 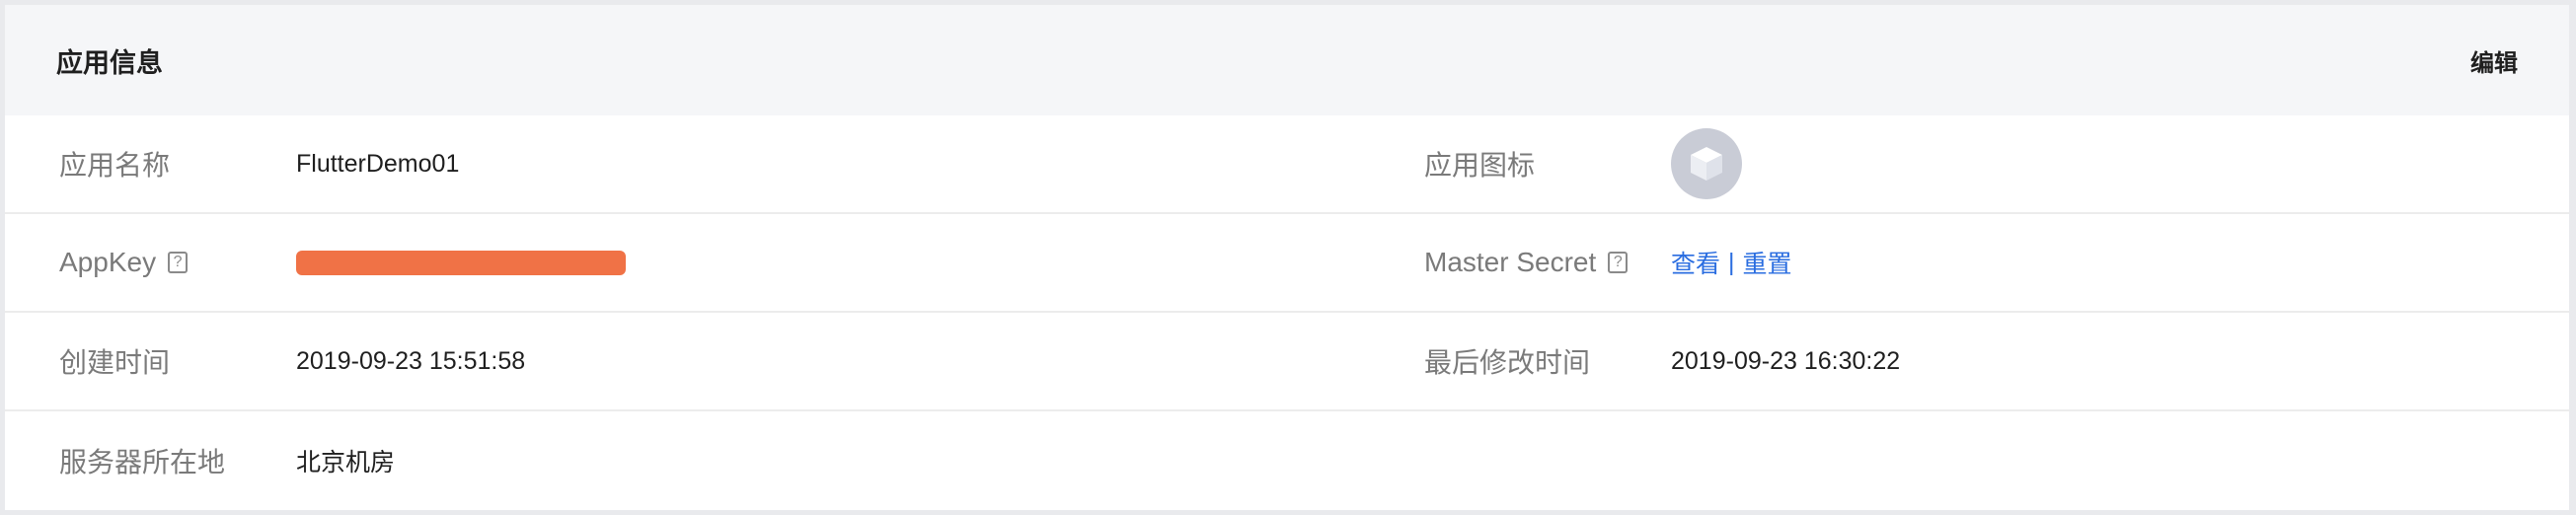 I want to click on appkey-label-group: AppKey ?, so click(x=124, y=262).